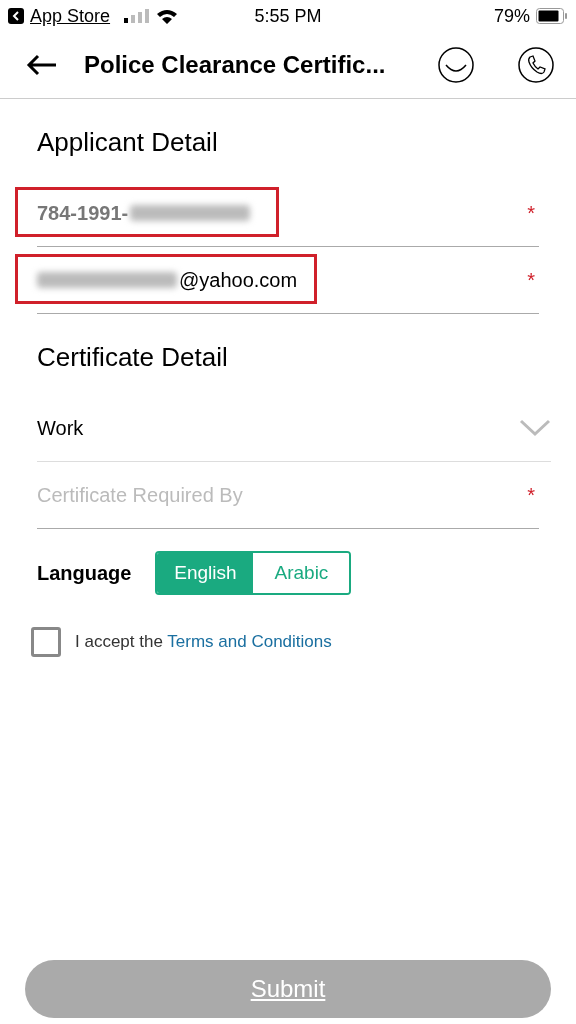  What do you see at coordinates (42, 65) in the screenshot?
I see `back-arrow-icon` at bounding box center [42, 65].